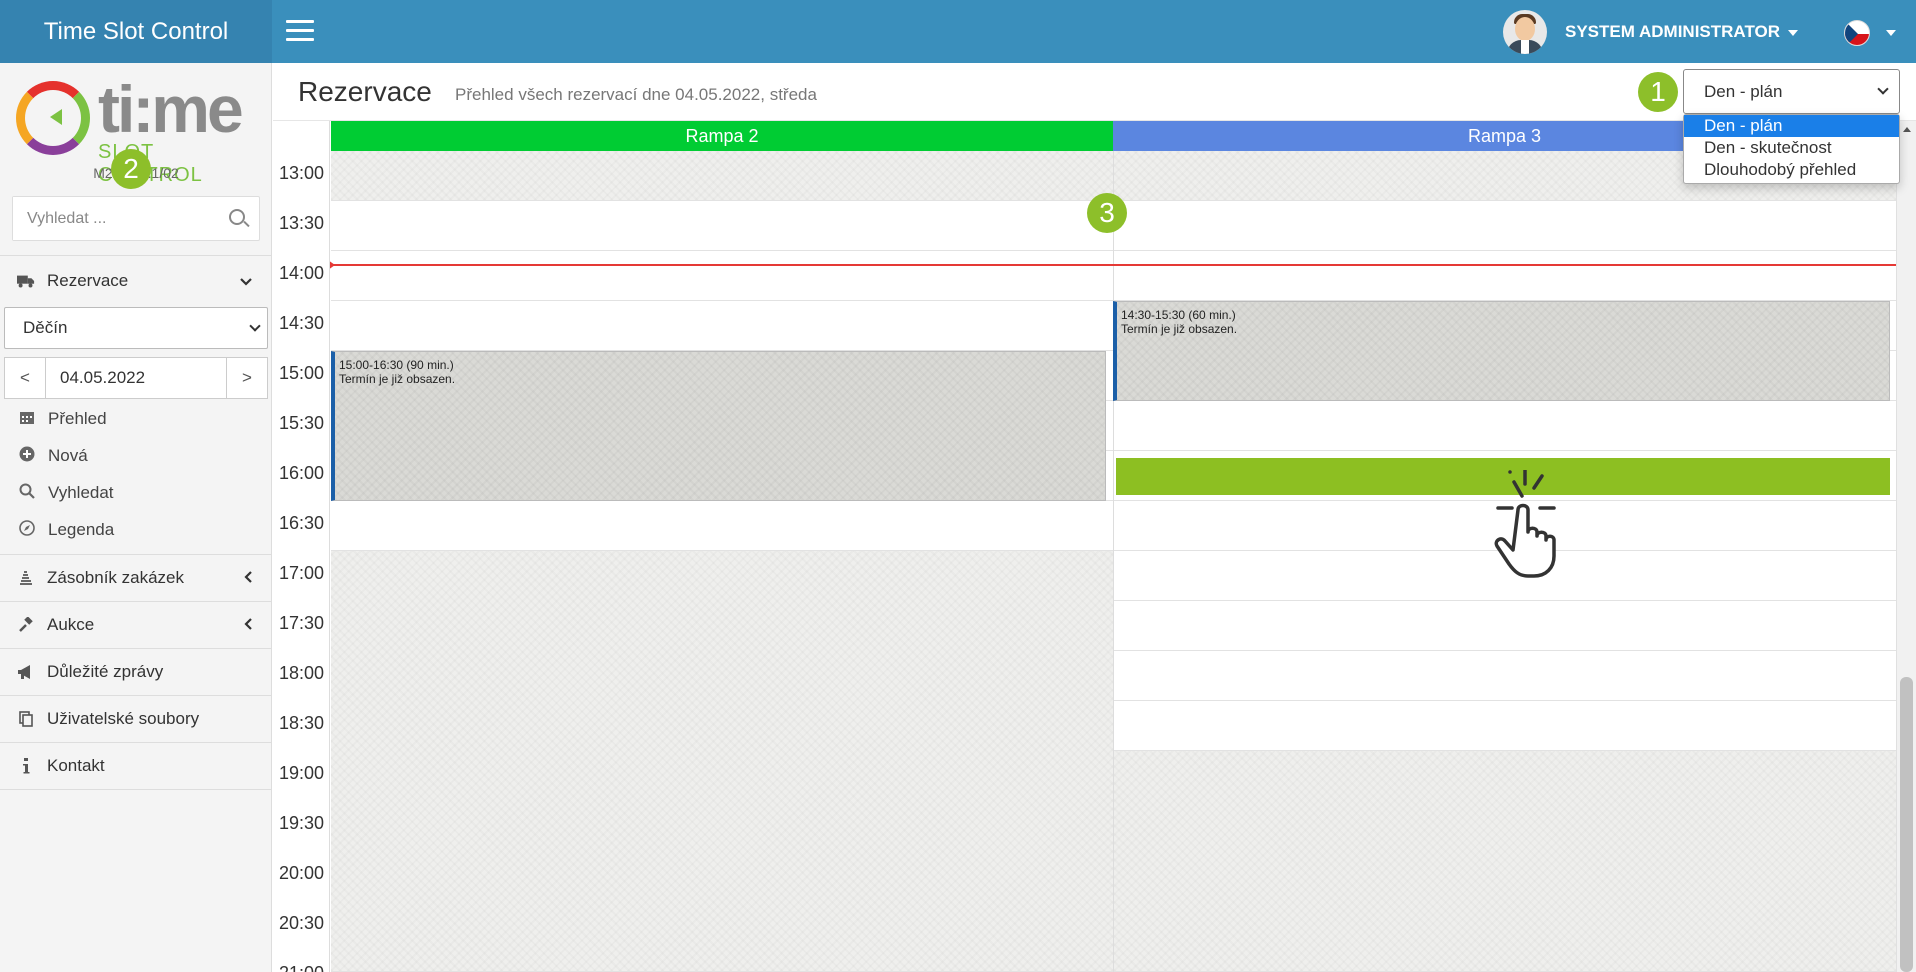 This screenshot has height=972, width=1916. Describe the element at coordinates (76, 765) in the screenshot. I see `sidebar-item-label: Kontakt` at that location.